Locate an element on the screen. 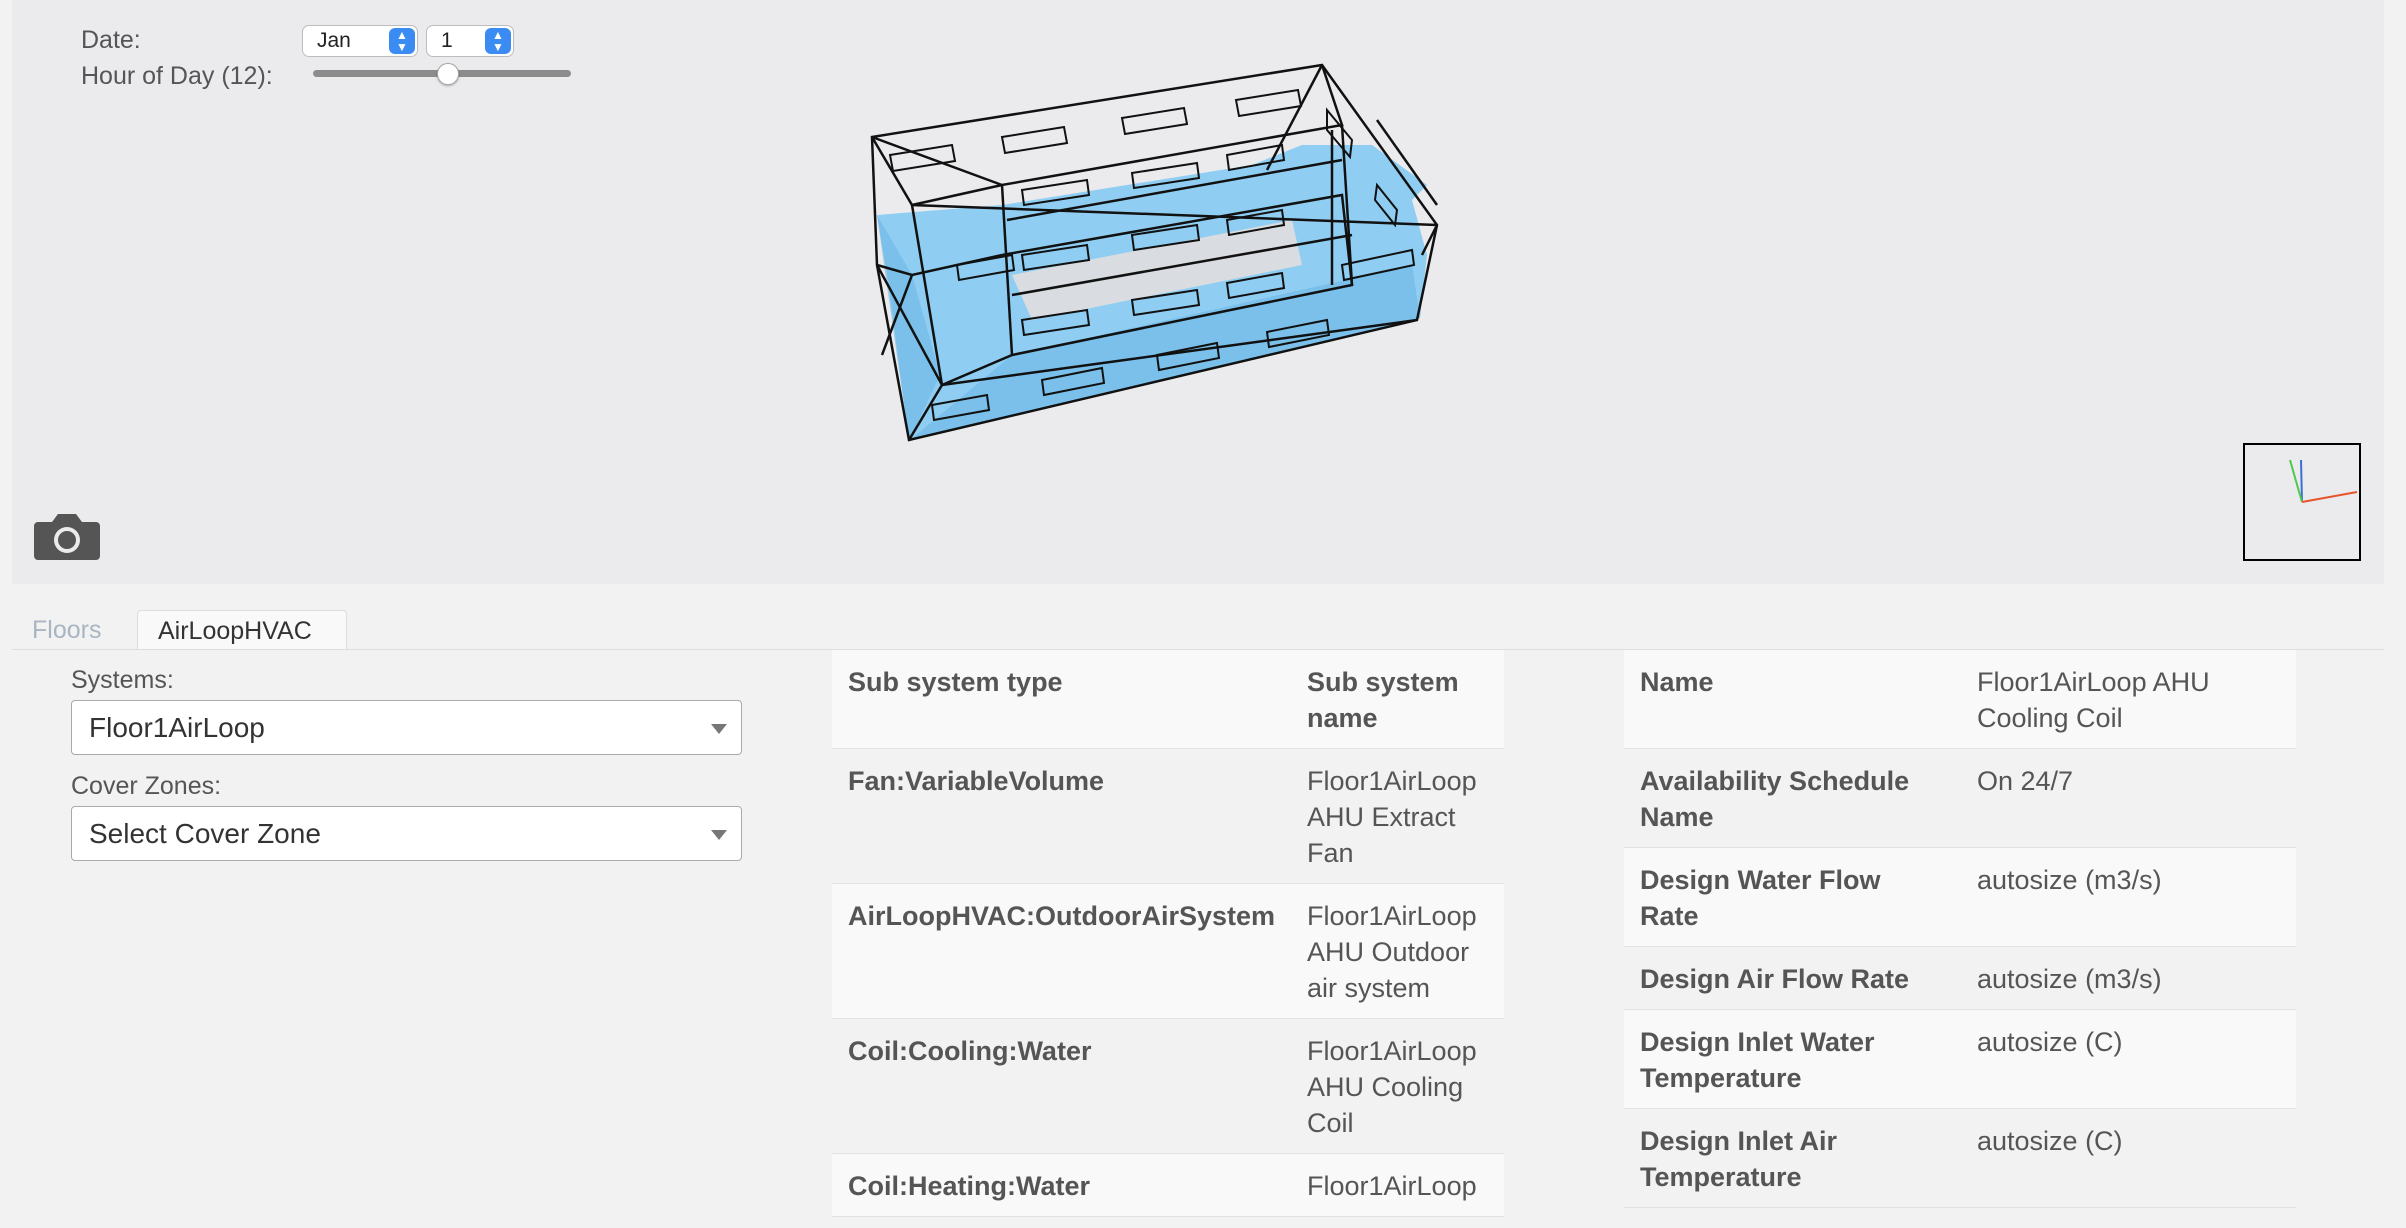 The width and height of the screenshot is (2406, 1228). property-key: Availability Schedule Name is located at coordinates (1775, 799).